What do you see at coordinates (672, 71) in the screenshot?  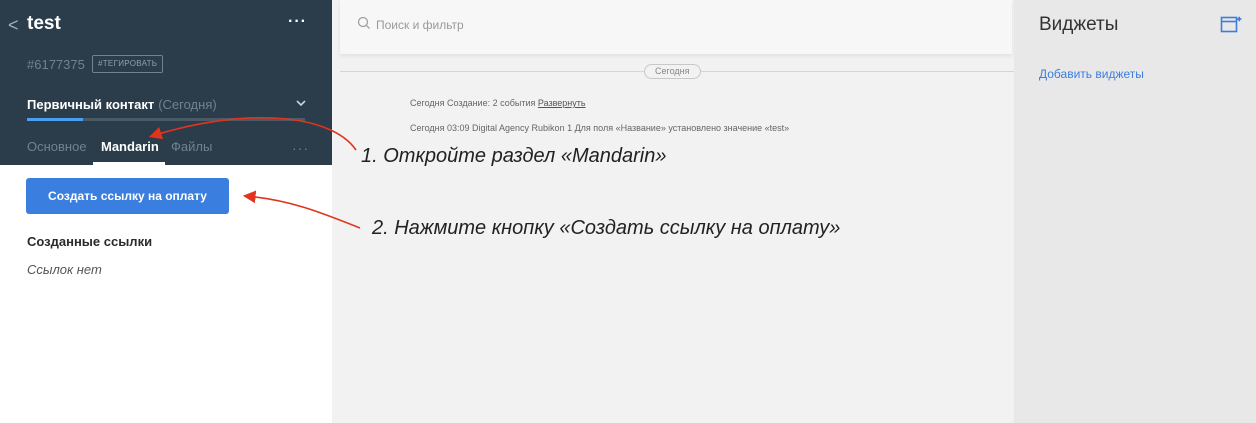 I see `day-label: Сегодня` at bounding box center [672, 71].